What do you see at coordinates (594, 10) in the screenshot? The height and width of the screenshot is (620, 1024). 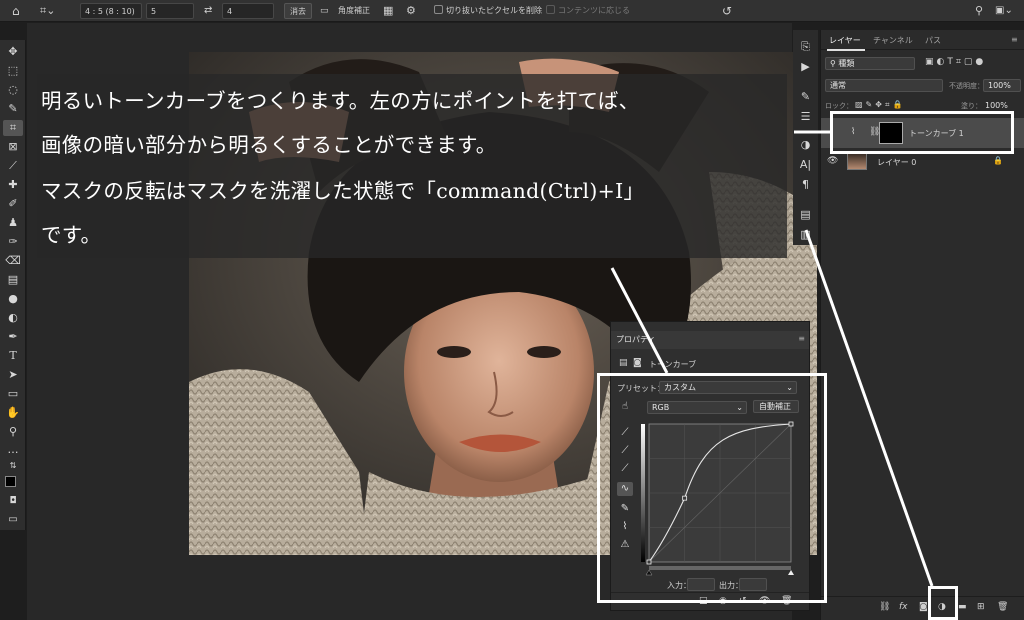 I see `content-aware-label: コンテンツに応じる` at bounding box center [594, 10].